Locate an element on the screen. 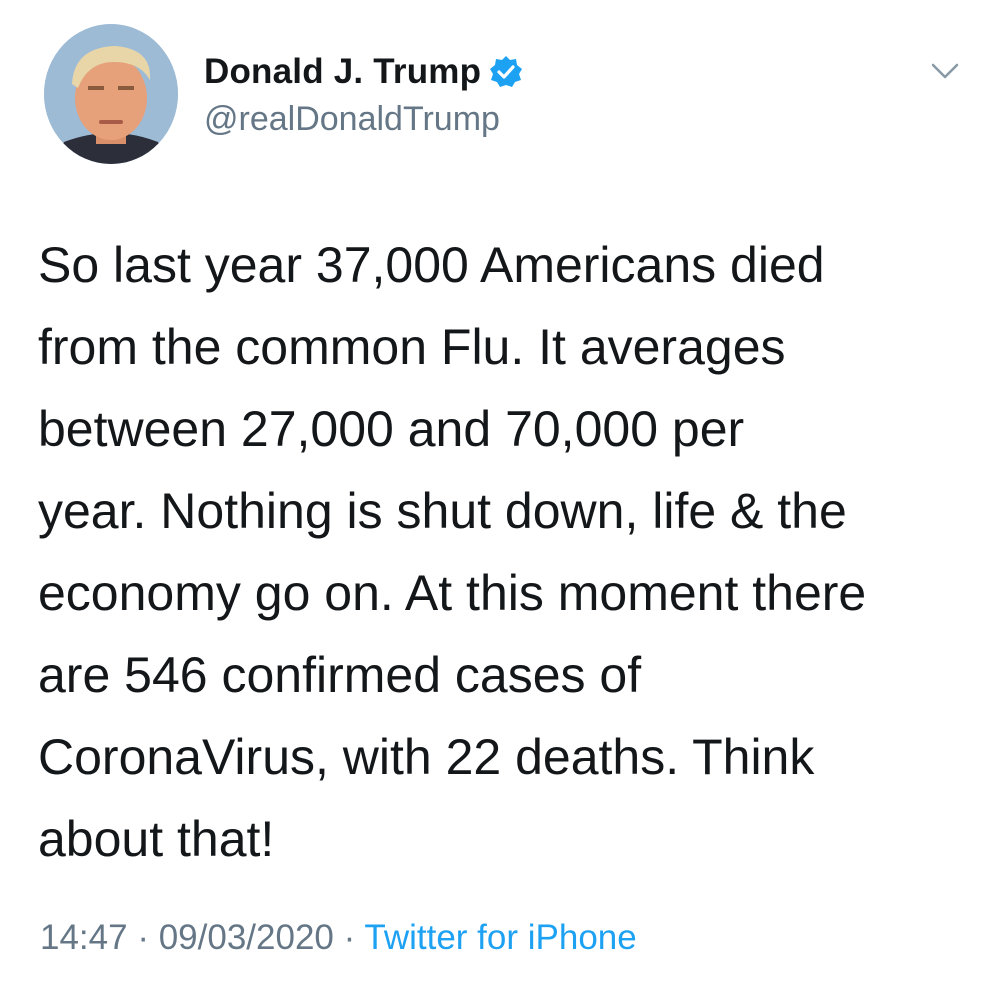  tweet-time: 14:47 is located at coordinates (84, 937).